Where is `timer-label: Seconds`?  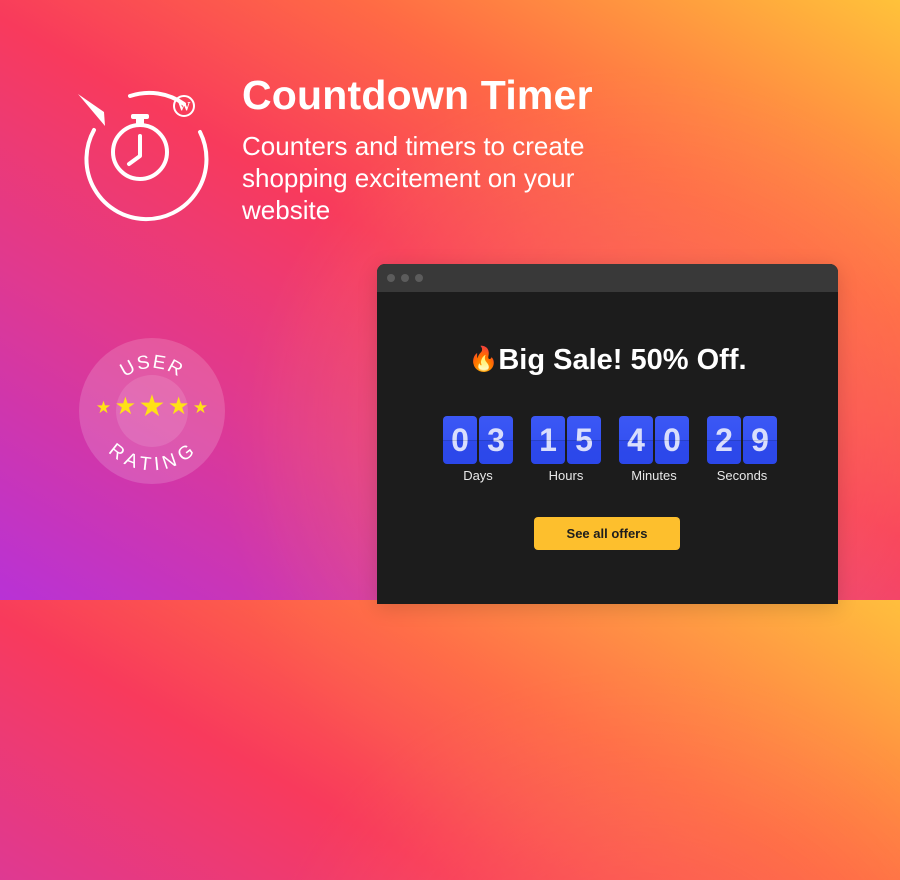
timer-label: Seconds is located at coordinates (742, 475).